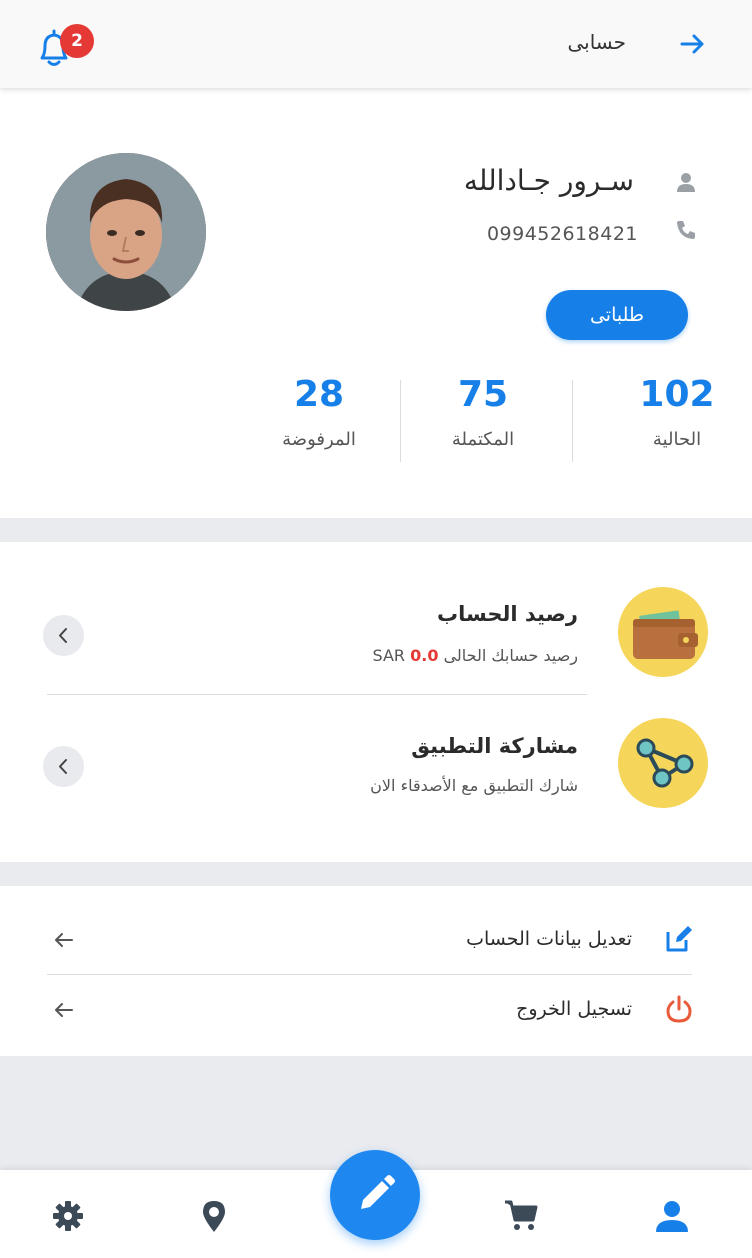  I want to click on top-bar: حسابى 2, so click(376, 44).